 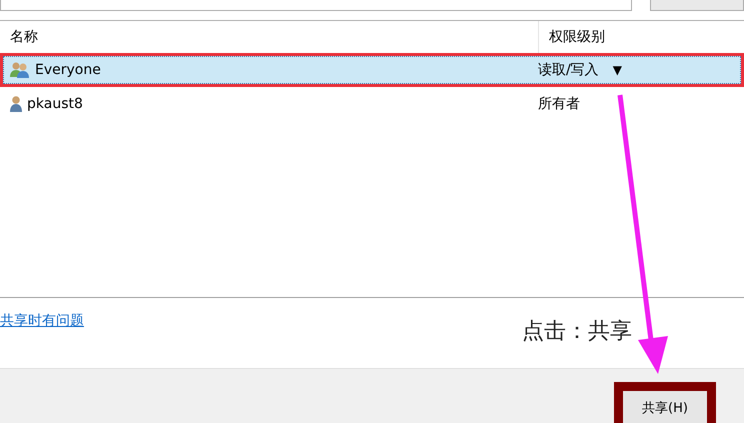 What do you see at coordinates (372, 104) in the screenshot?
I see `list-row: pkaust8 所有者` at bounding box center [372, 104].